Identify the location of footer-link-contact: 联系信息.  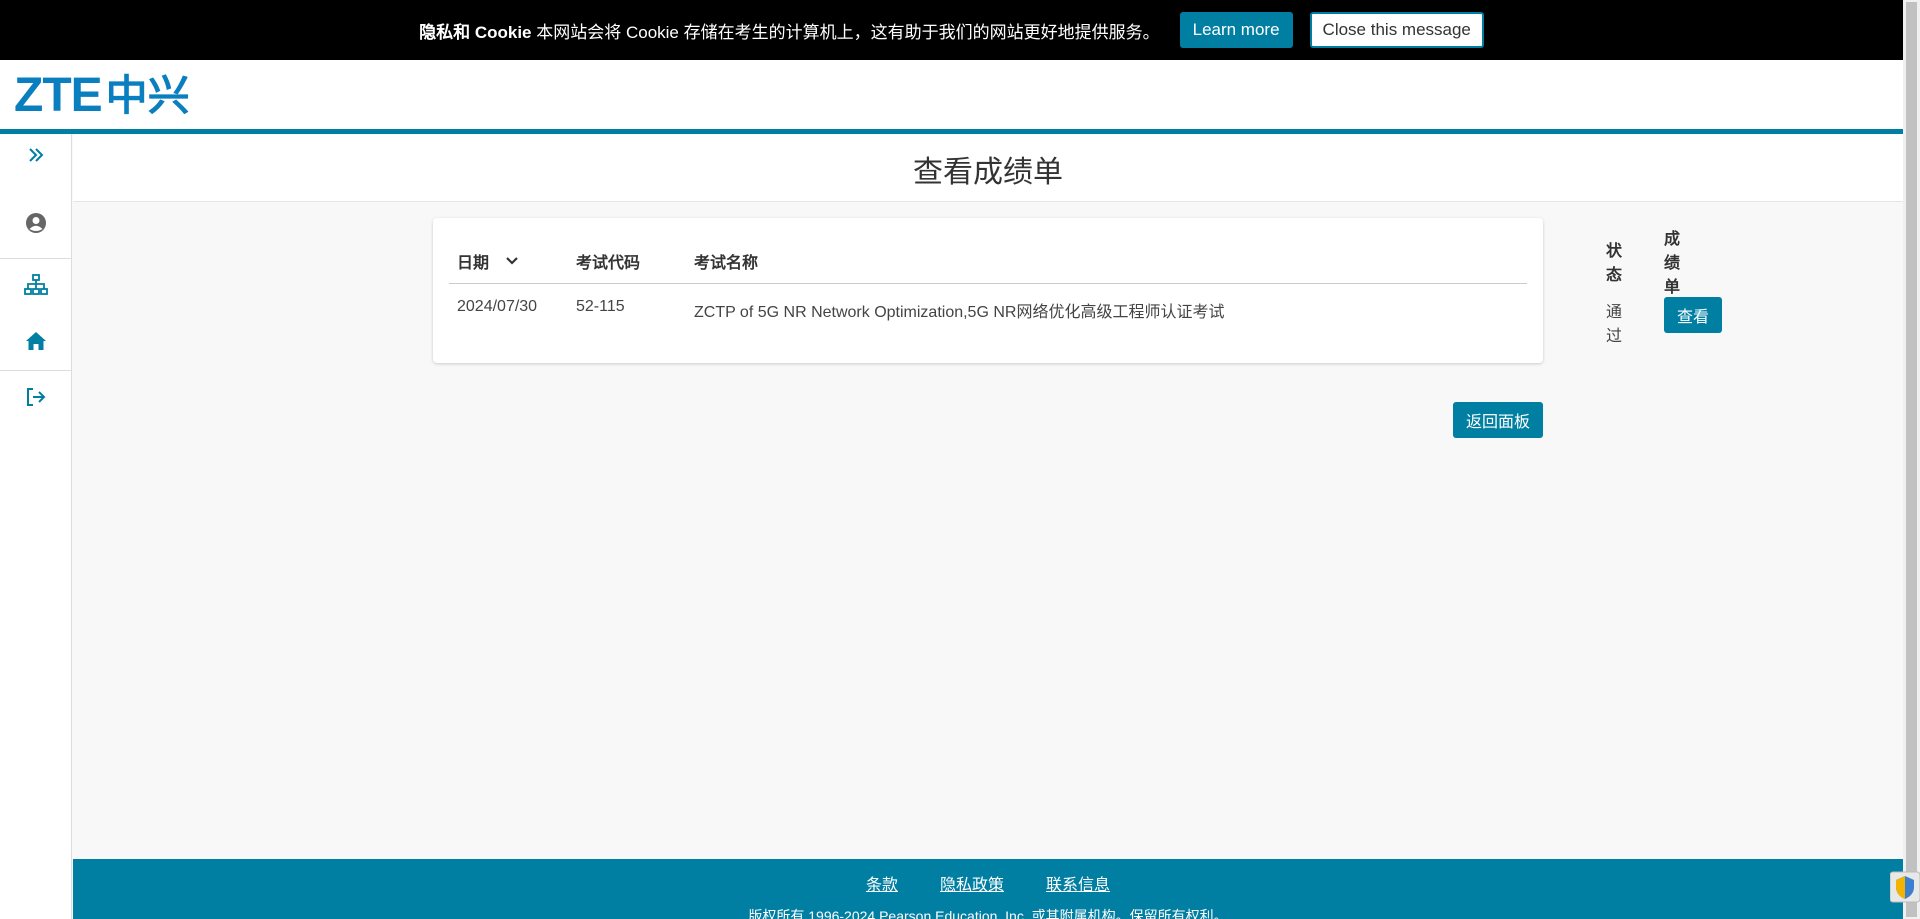
(1078, 883).